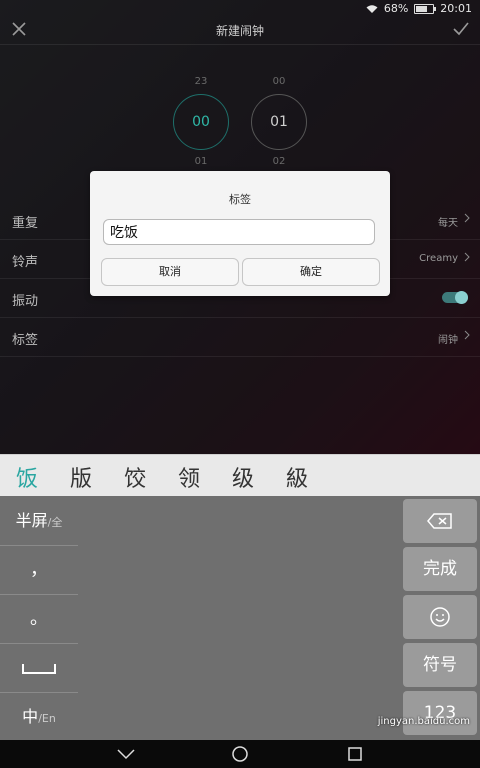 The height and width of the screenshot is (768, 480). Describe the element at coordinates (39, 619) in the screenshot. I see `period-key: 。` at that location.